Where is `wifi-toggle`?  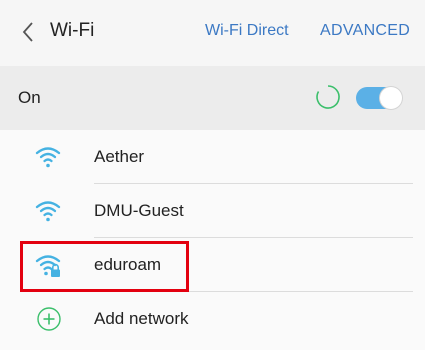 wifi-toggle is located at coordinates (379, 98).